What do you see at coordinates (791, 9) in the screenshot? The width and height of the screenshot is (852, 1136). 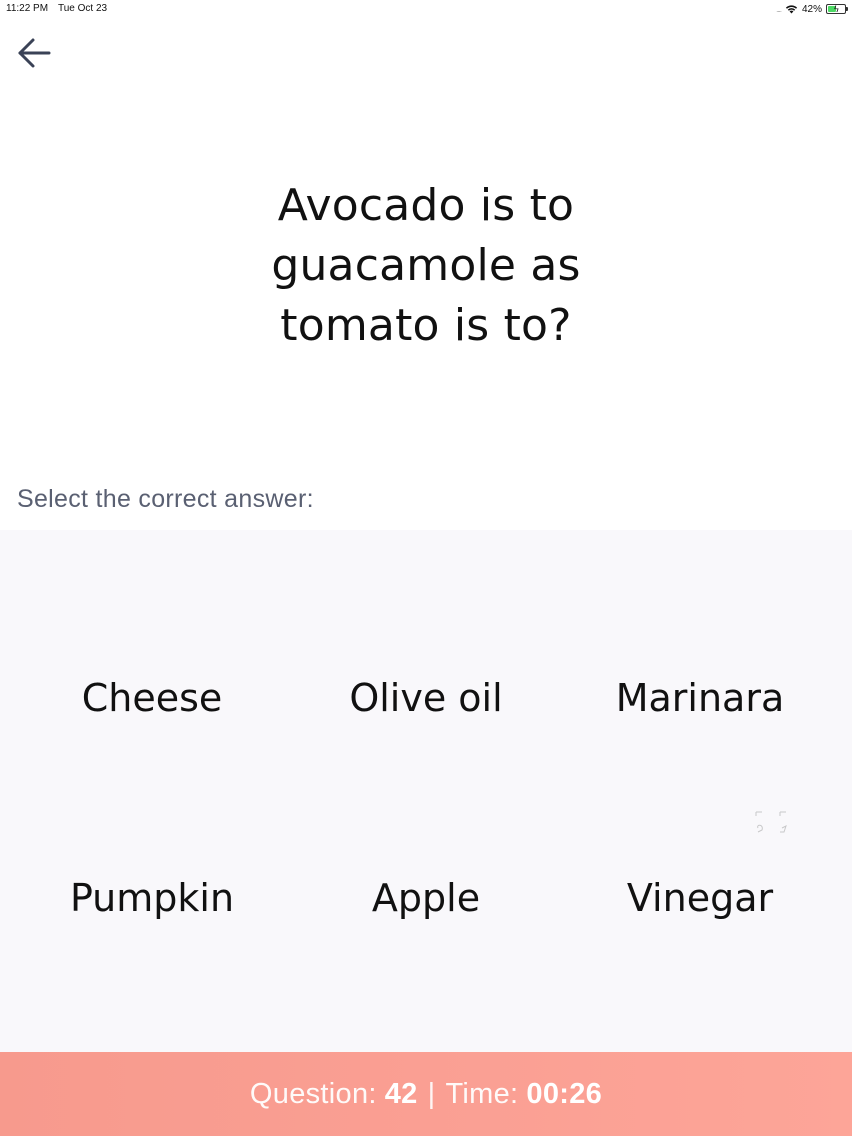 I see `wifi-icon` at bounding box center [791, 9].